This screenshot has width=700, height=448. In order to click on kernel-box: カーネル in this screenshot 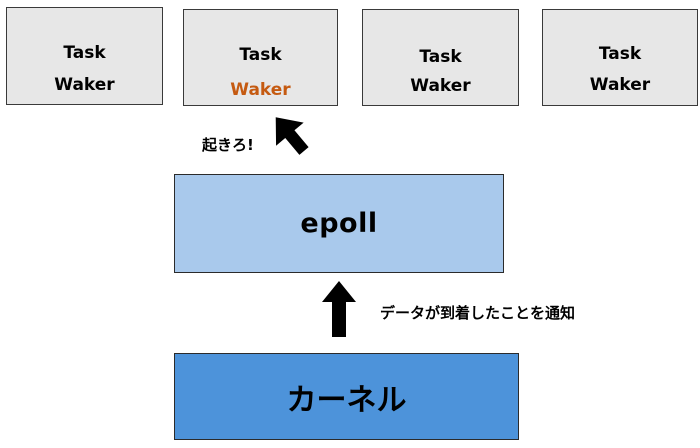, I will do `click(346, 396)`.